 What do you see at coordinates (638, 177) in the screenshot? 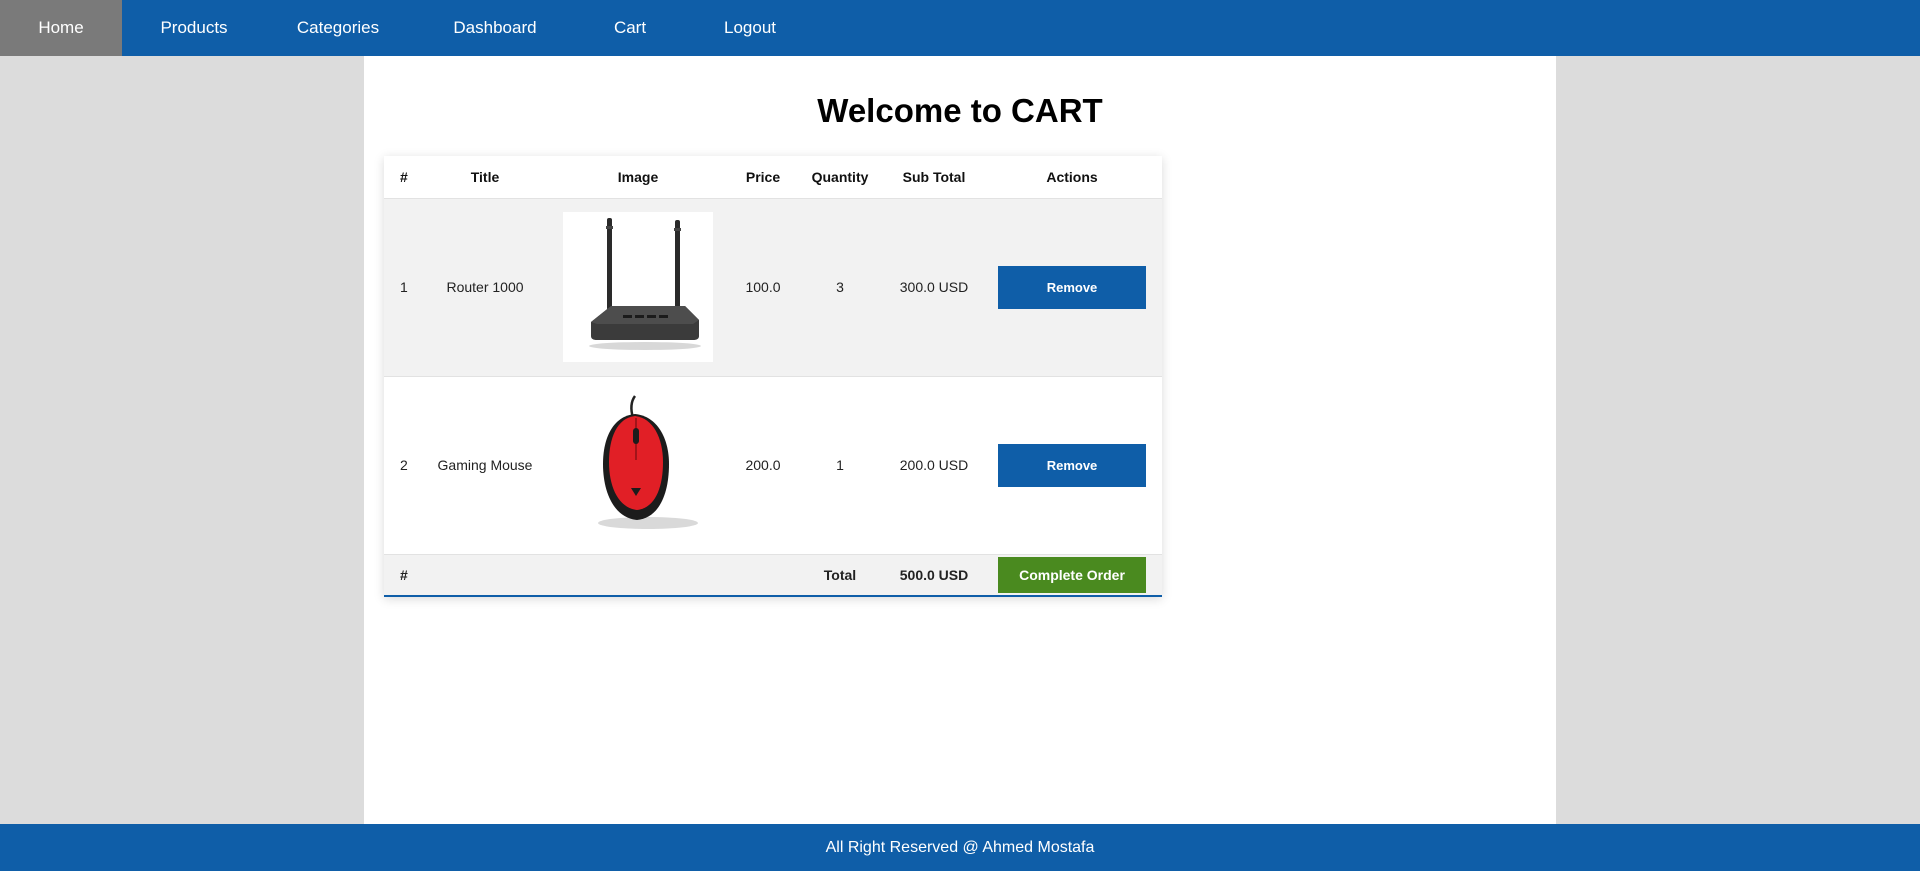
I see `header-image: Image` at bounding box center [638, 177].